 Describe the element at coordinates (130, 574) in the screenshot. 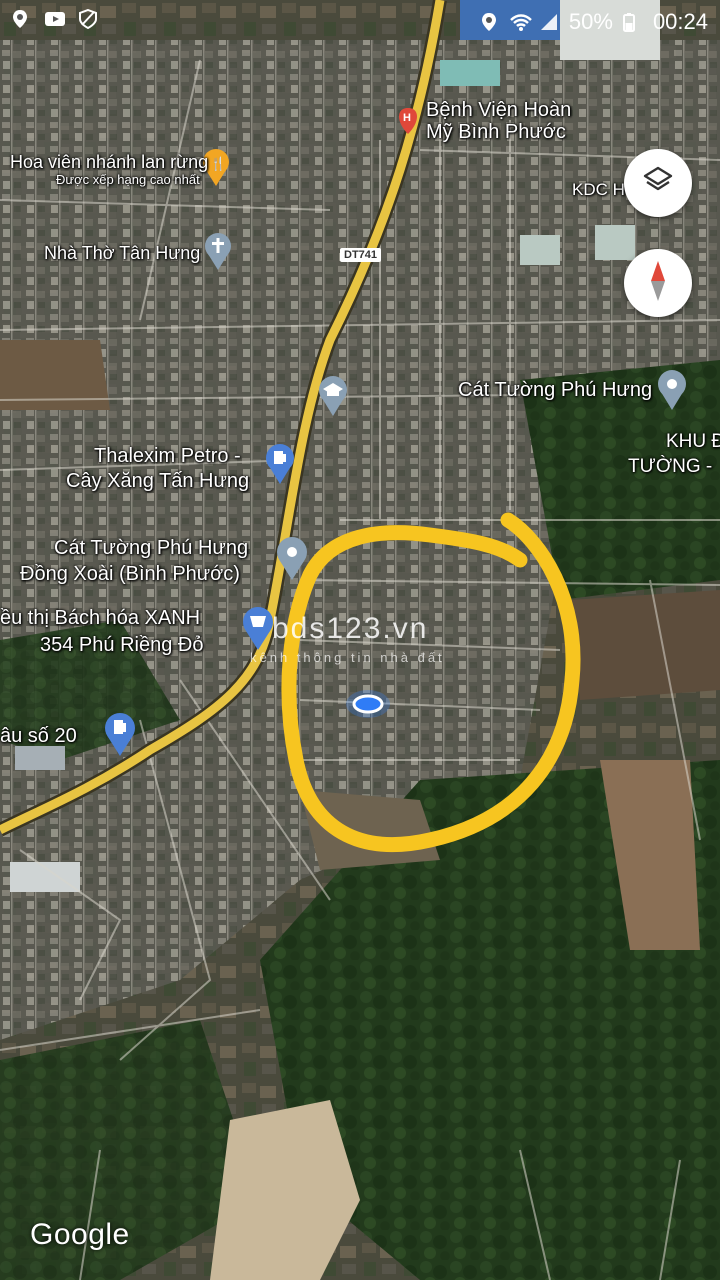

I see `cat-tuong-left-label-line2: Đồng Xoài (Bình Phước)` at that location.